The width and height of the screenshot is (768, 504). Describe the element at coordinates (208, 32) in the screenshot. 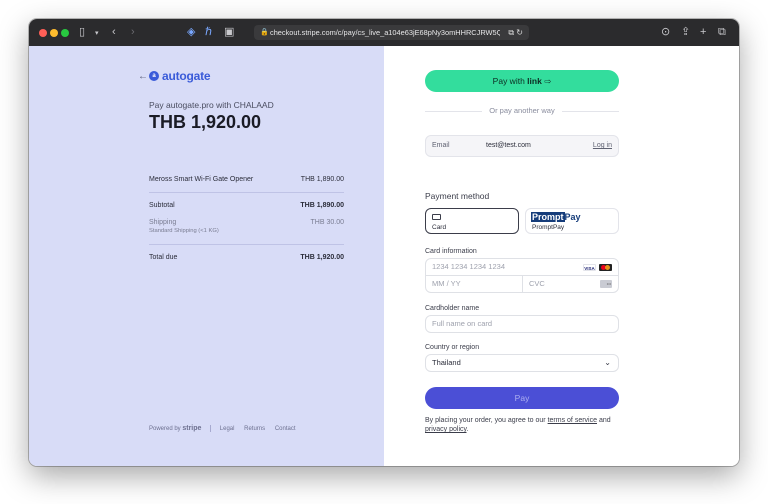

I see `extension-icon: ℏ` at that location.